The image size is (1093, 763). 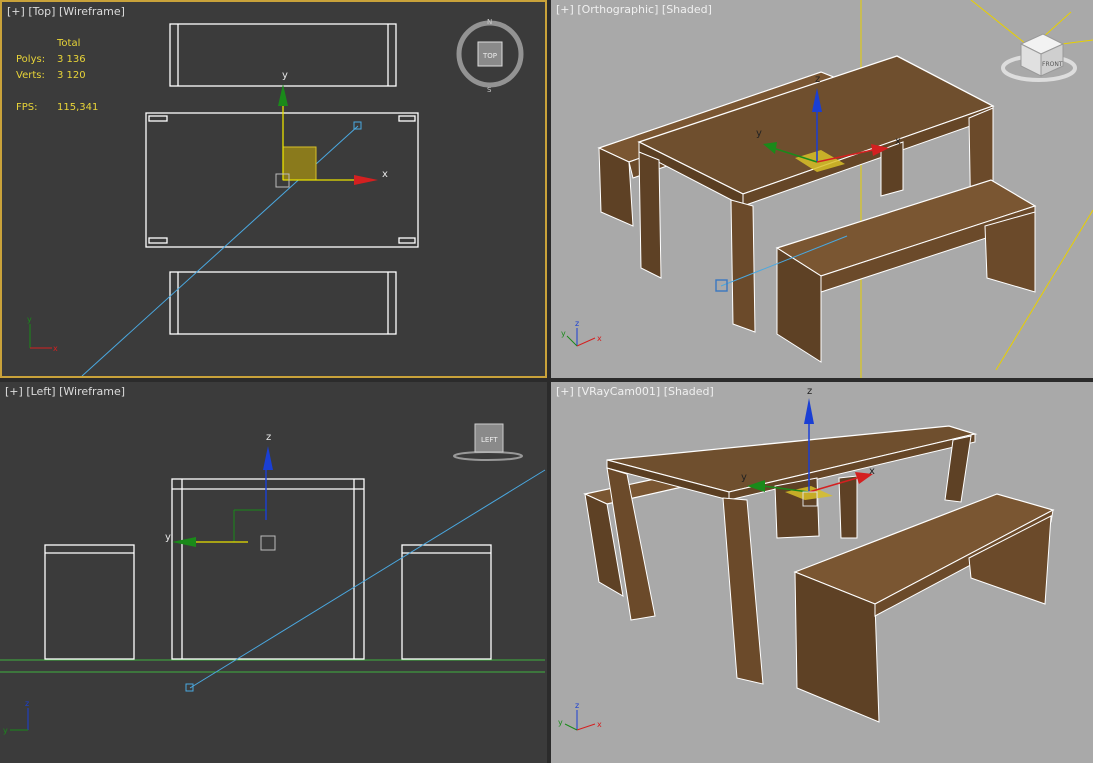 I want to click on verts-value: 3 120, so click(x=71, y=75).